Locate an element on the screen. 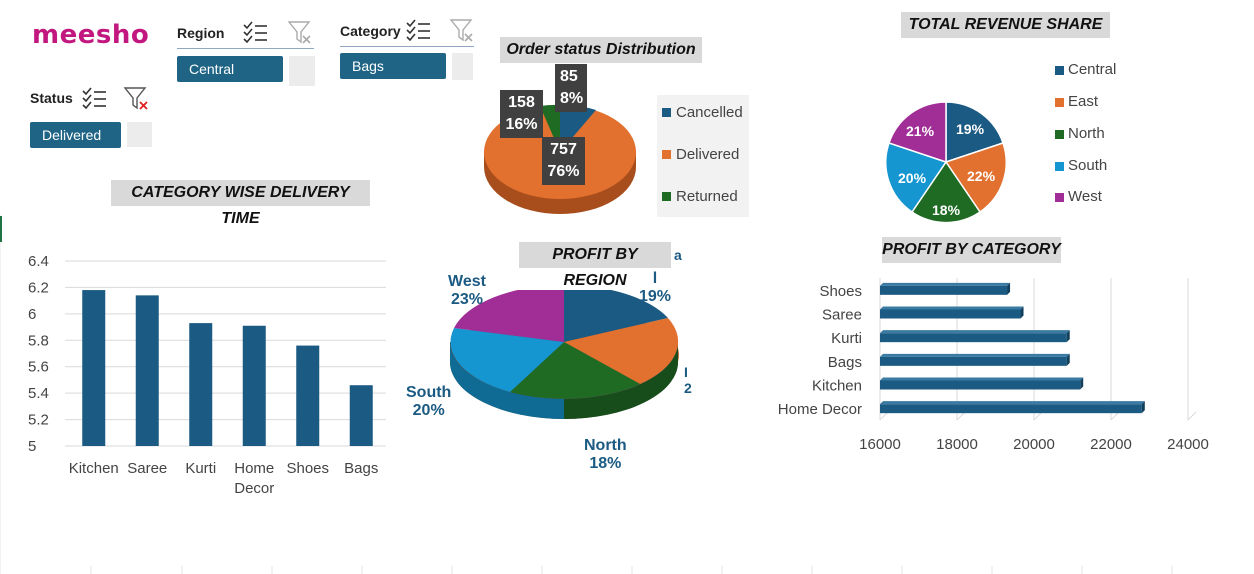  profit-region-label-north: North 18% is located at coordinates (605, 454).